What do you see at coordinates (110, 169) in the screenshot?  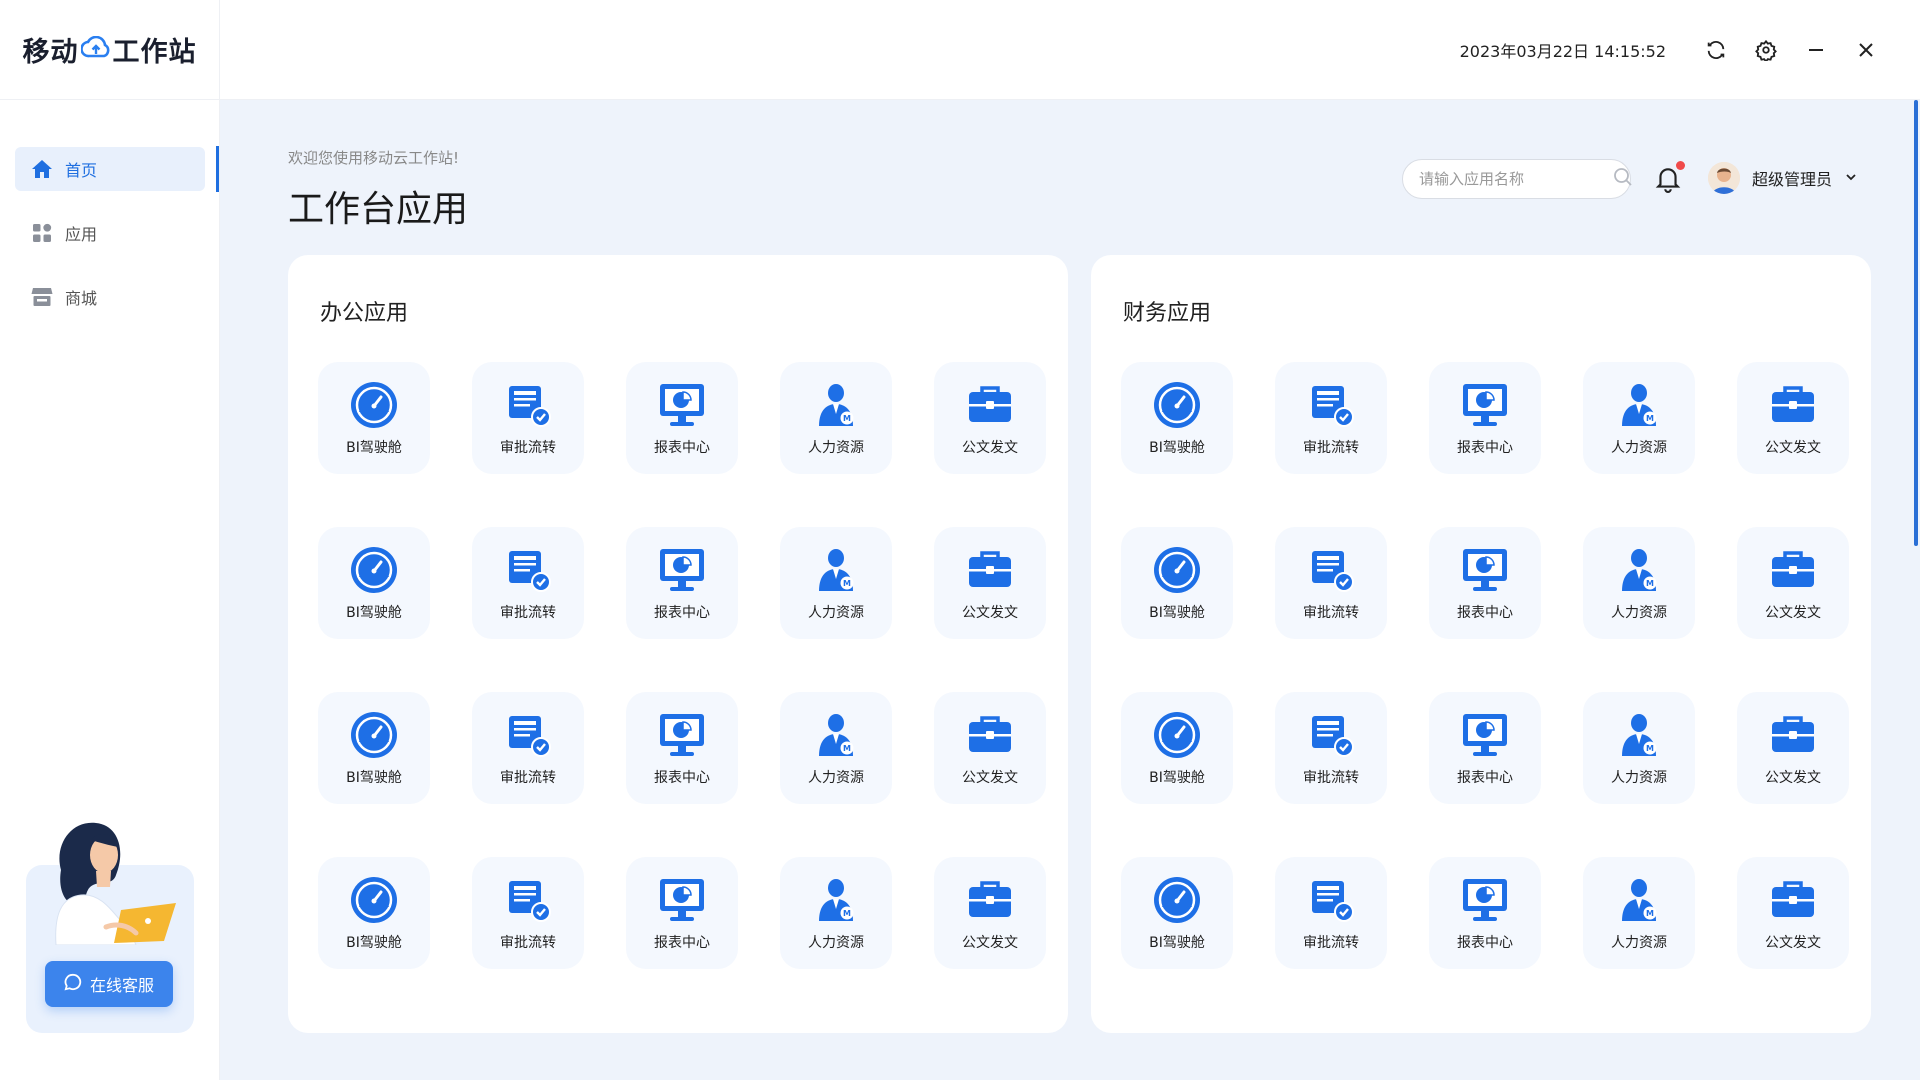 I see `sidebar-item-home: 首页` at bounding box center [110, 169].